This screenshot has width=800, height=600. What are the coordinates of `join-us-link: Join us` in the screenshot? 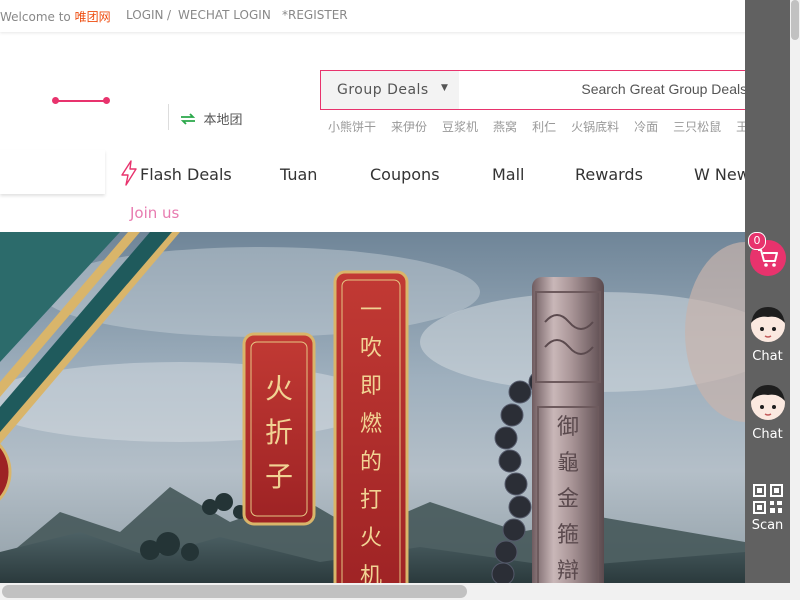 It's located at (154, 213).